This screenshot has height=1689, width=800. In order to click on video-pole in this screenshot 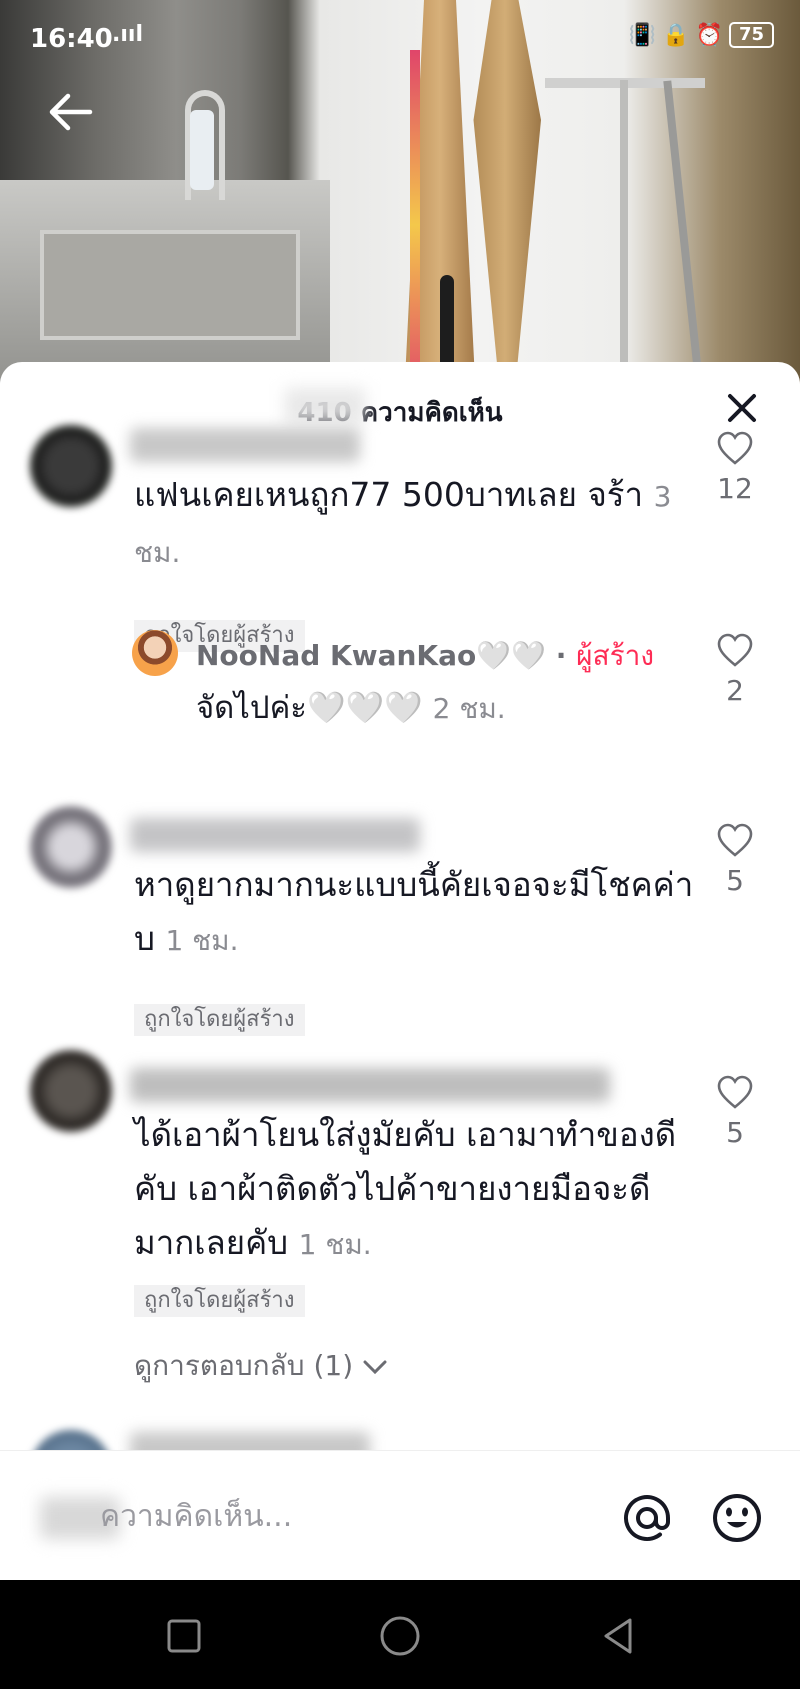, I will do `click(684, 240)`.